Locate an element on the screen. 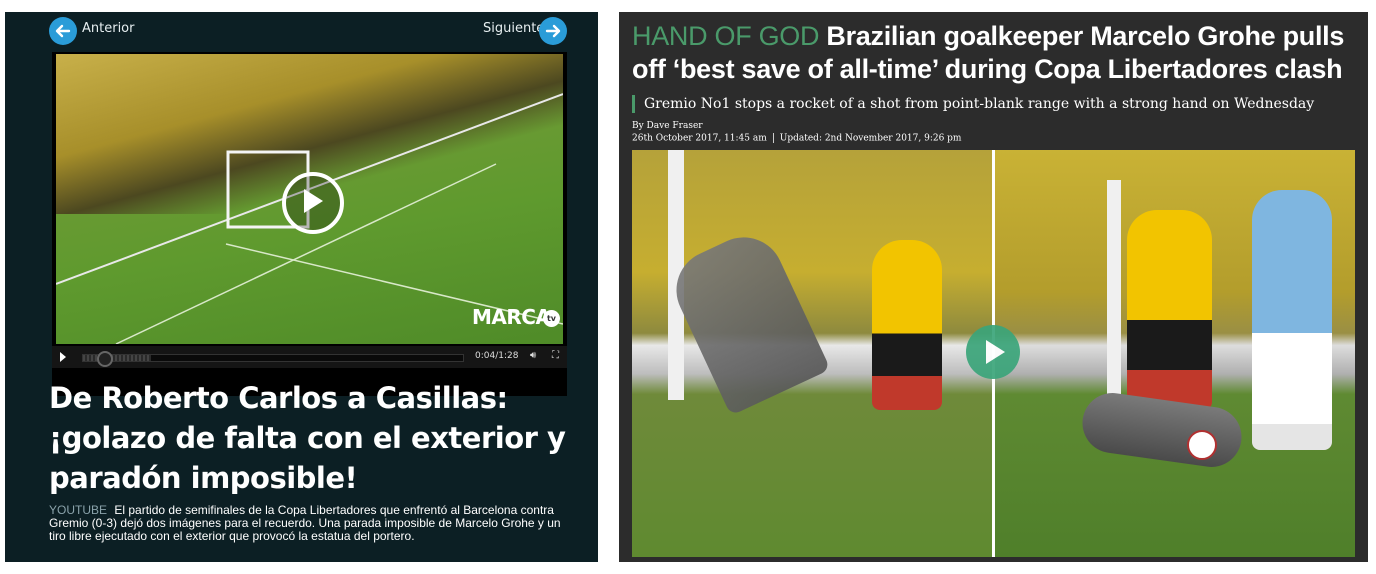 The width and height of the screenshot is (1376, 574). headline-kicker: HAND OF GOD is located at coordinates (726, 36).